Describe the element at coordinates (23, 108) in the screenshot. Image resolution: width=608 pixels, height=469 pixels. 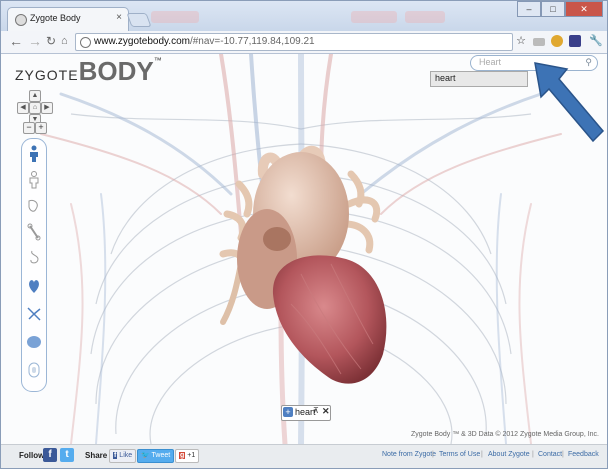
I see `pan-left-icon: ◀` at that location.